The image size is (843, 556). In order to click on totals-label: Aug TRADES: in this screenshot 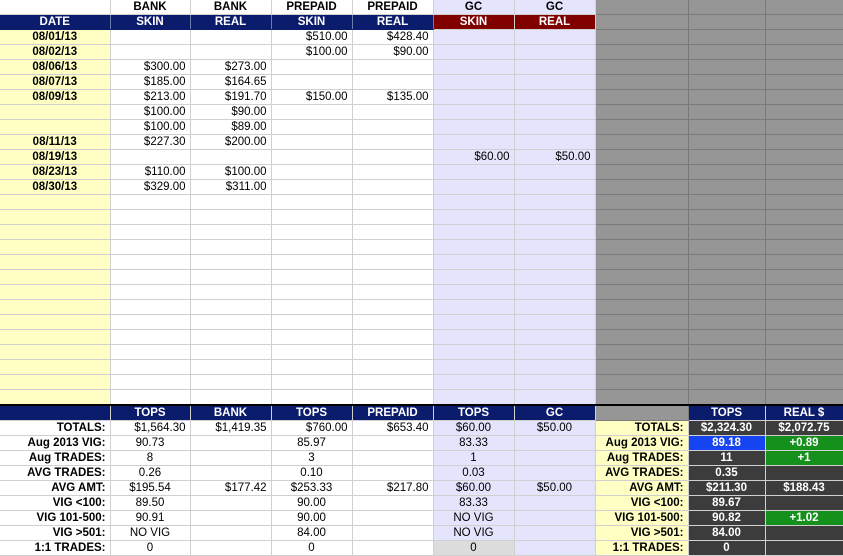, I will do `click(642, 458)`.